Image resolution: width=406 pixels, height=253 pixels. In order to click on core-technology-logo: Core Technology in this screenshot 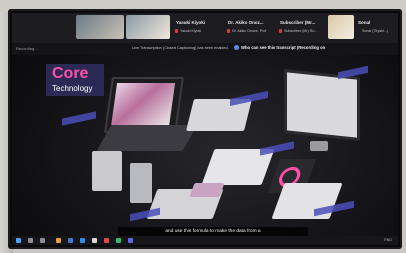, I will do `click(75, 80)`.